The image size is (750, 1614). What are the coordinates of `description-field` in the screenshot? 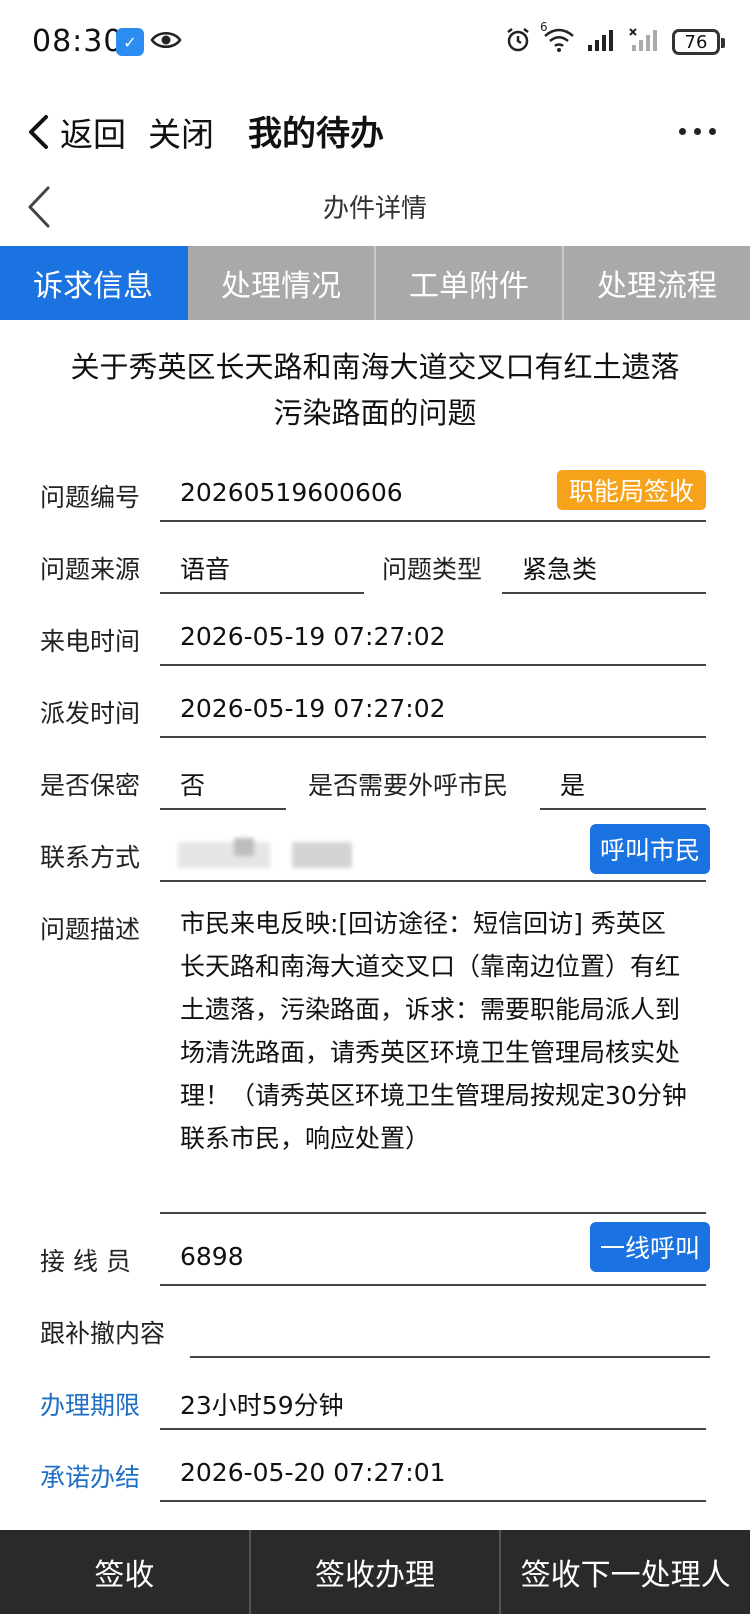 It's located at (433, 1188).